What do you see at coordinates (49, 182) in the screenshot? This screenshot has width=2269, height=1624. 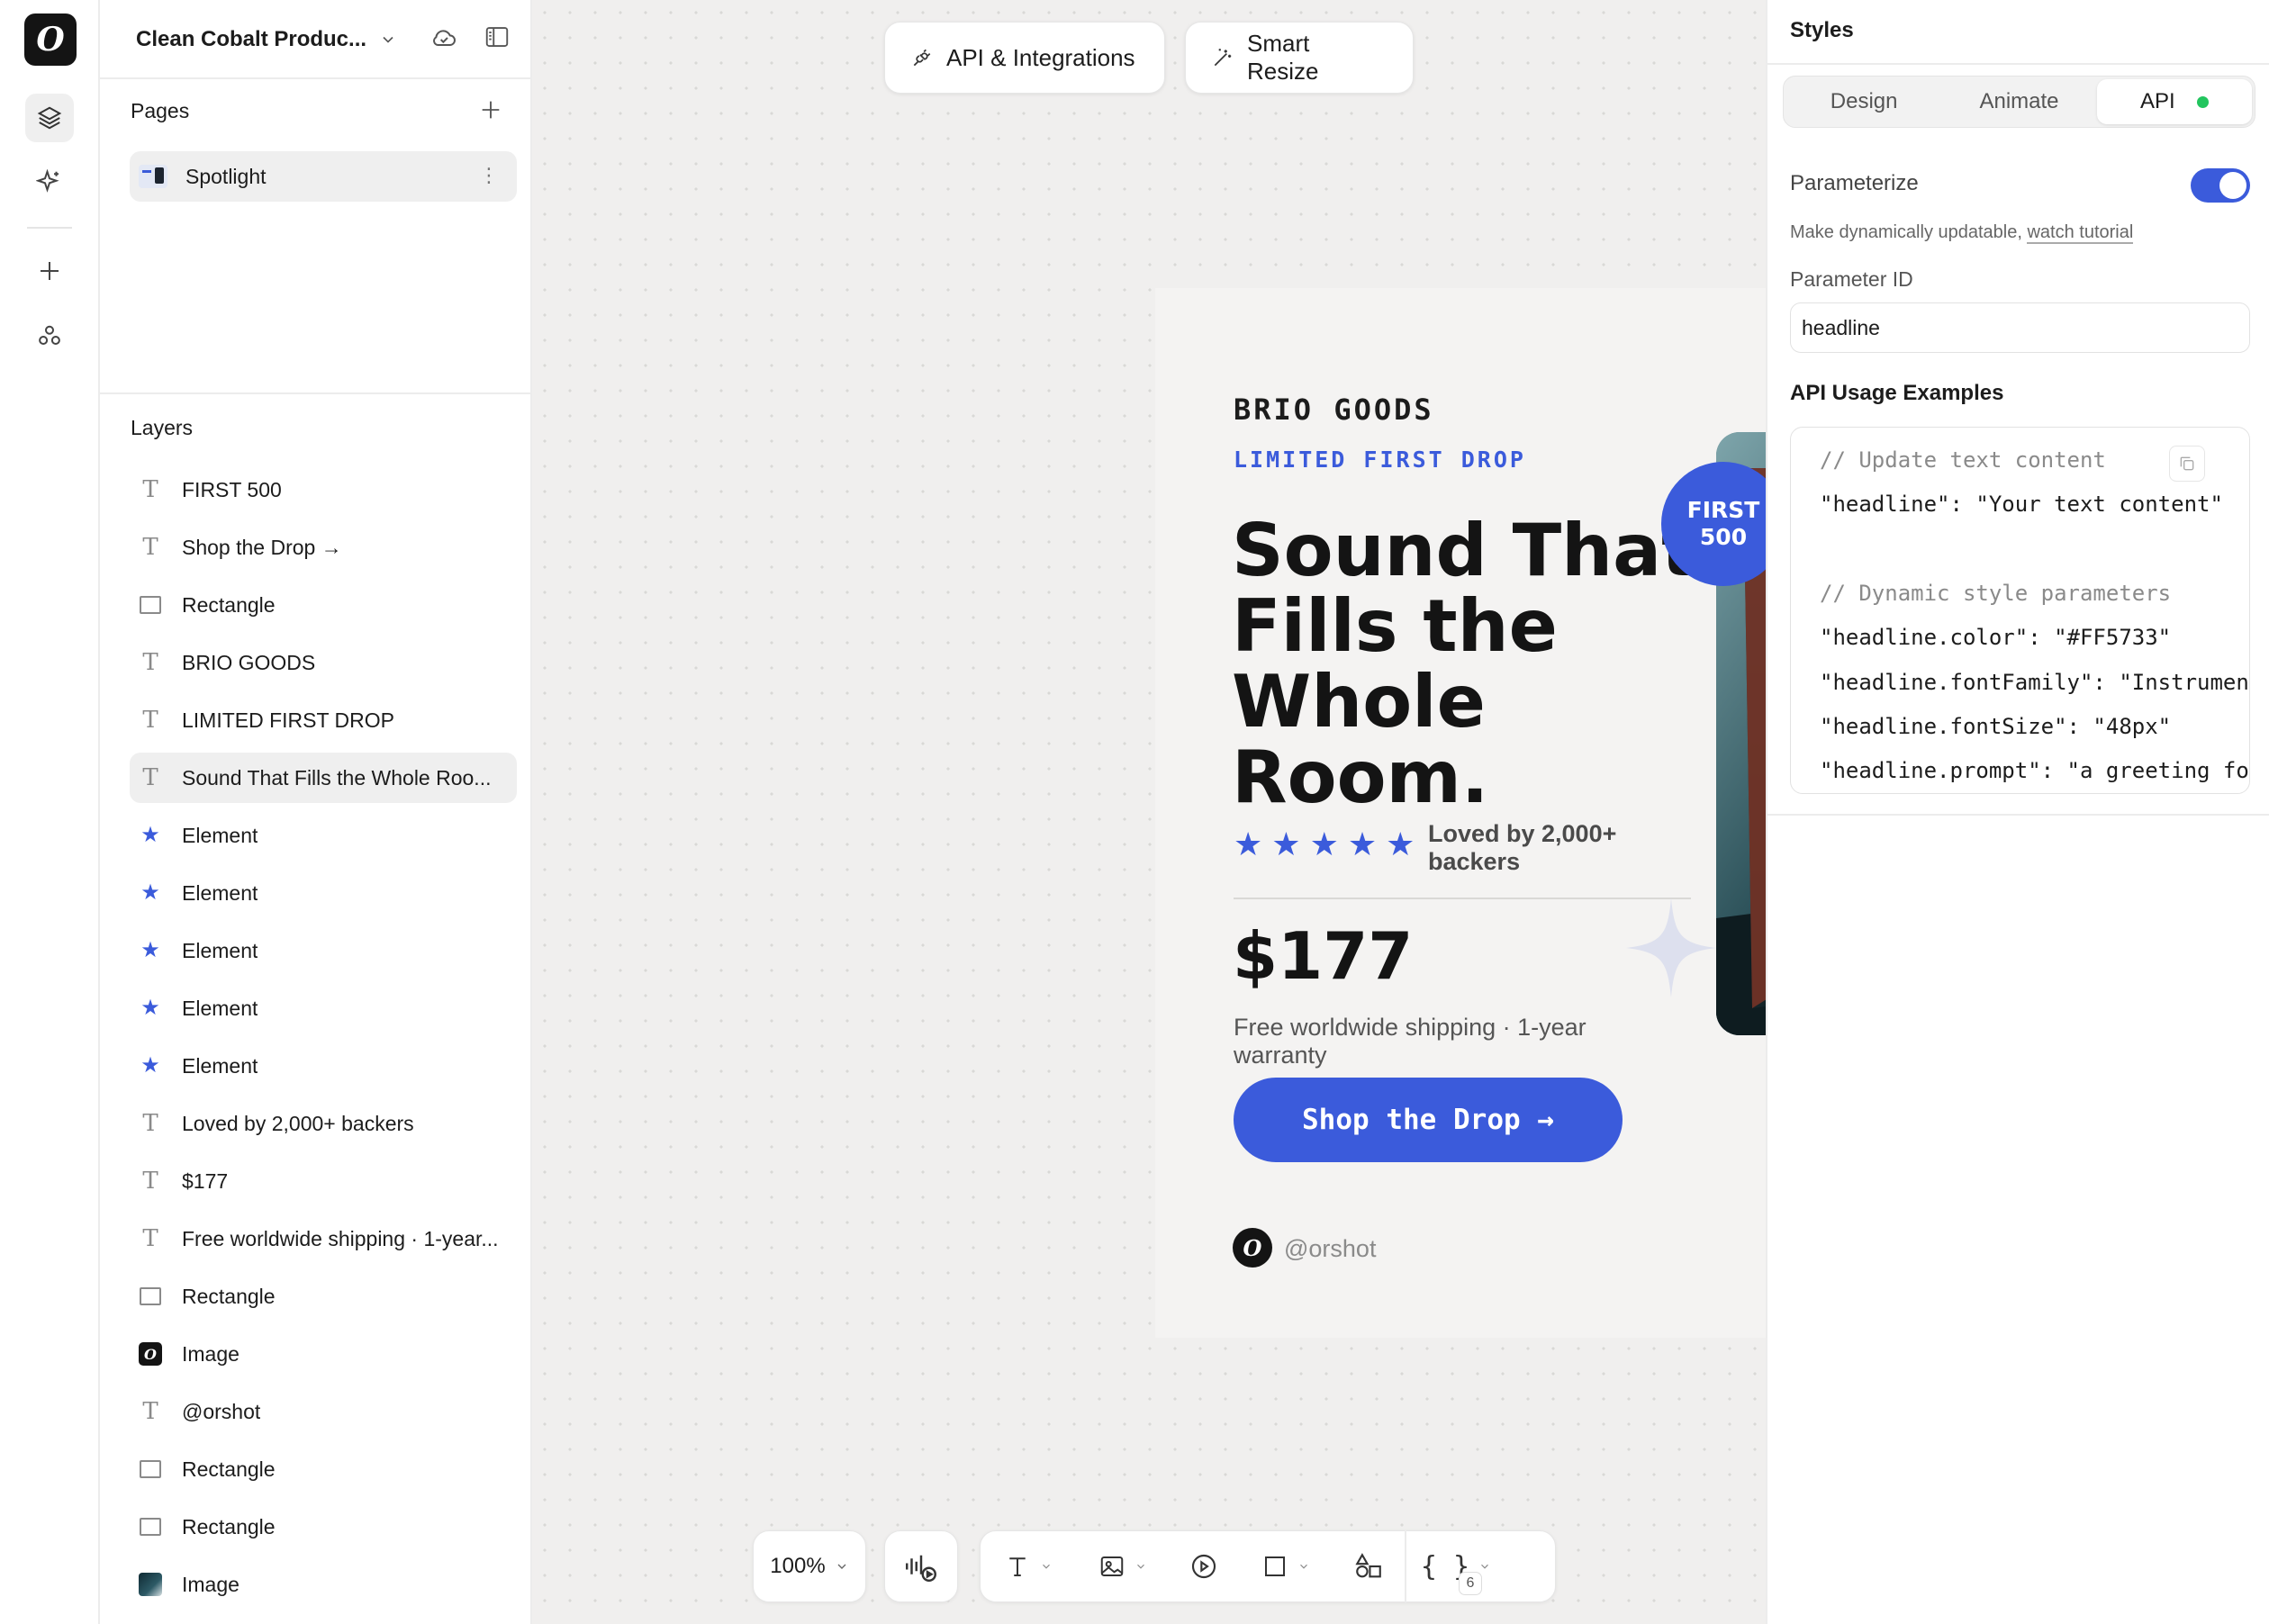 I see `ai-sparkle-icon` at bounding box center [49, 182].